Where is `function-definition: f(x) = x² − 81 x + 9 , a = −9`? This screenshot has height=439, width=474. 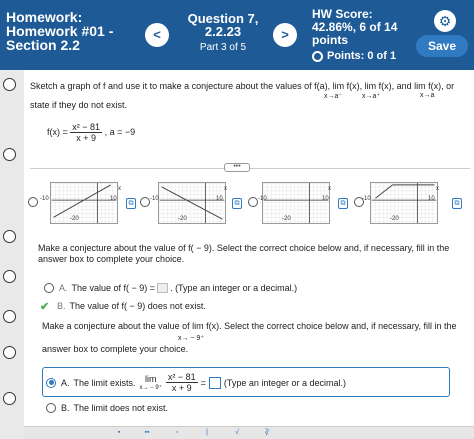
function-definition: f(x) = x² − 81 x + 9 , a = −9 is located at coordinates (91, 132).